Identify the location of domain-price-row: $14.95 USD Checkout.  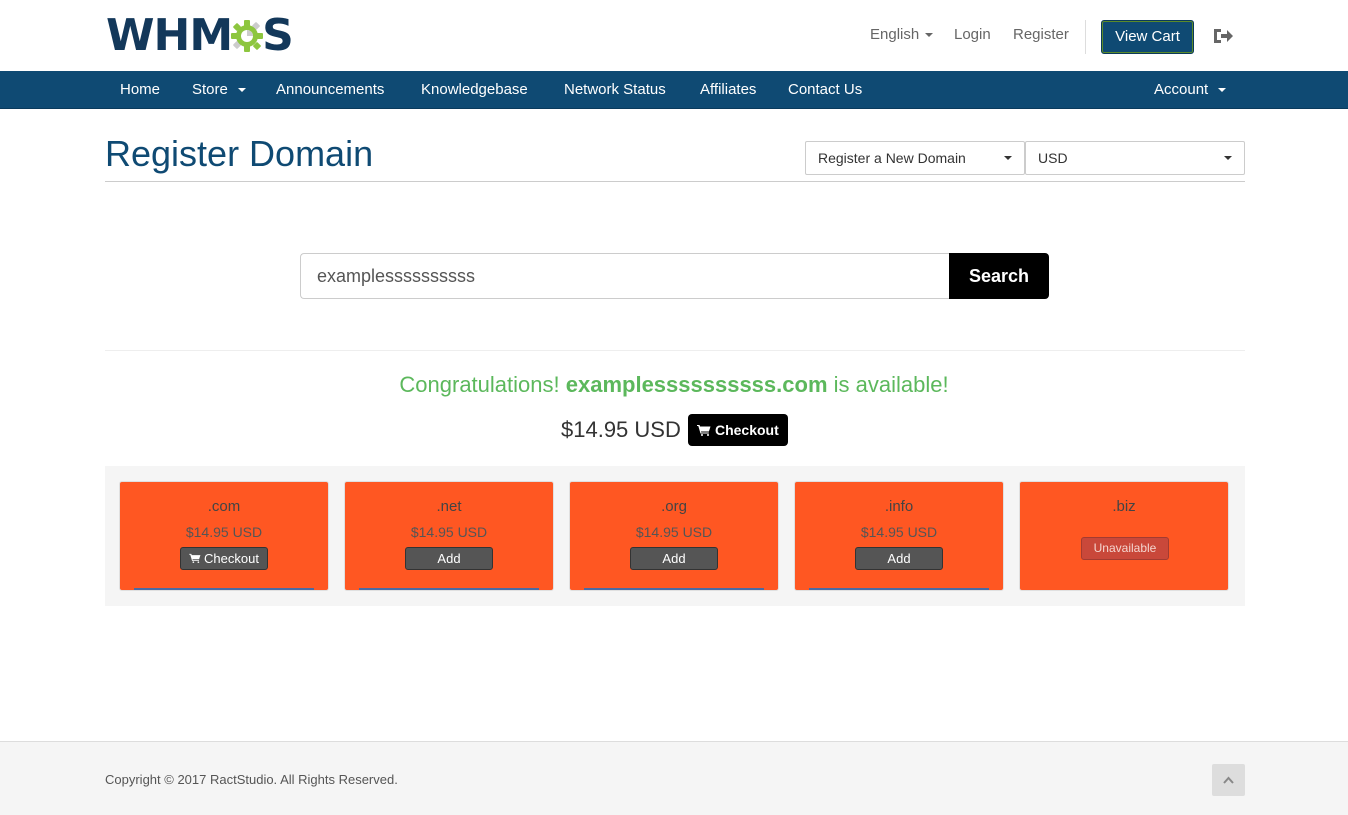
(674, 430).